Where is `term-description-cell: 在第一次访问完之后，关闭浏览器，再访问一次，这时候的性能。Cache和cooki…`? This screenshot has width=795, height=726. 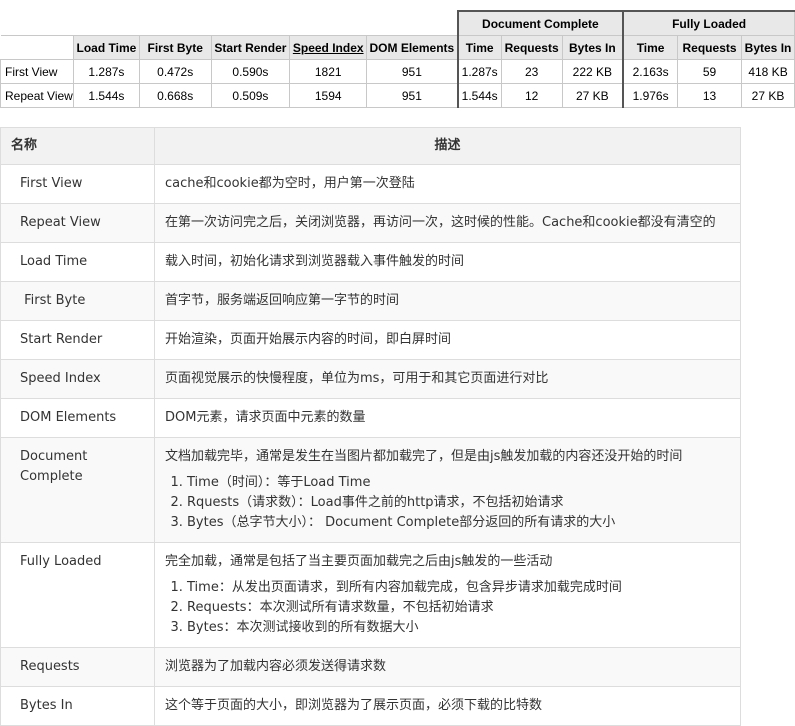
term-description-cell: 在第一次访问完之后，关闭浏览器，再访问一次，这时候的性能。Cache和cooki… is located at coordinates (447, 223).